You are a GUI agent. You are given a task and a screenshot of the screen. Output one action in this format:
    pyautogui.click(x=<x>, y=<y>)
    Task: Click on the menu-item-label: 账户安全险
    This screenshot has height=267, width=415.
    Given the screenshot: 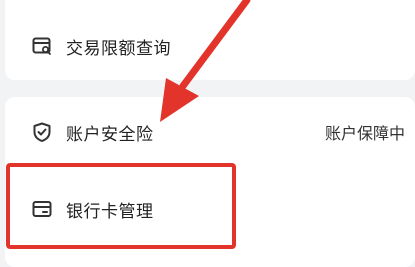 What is the action you would take?
    pyautogui.click(x=110, y=134)
    